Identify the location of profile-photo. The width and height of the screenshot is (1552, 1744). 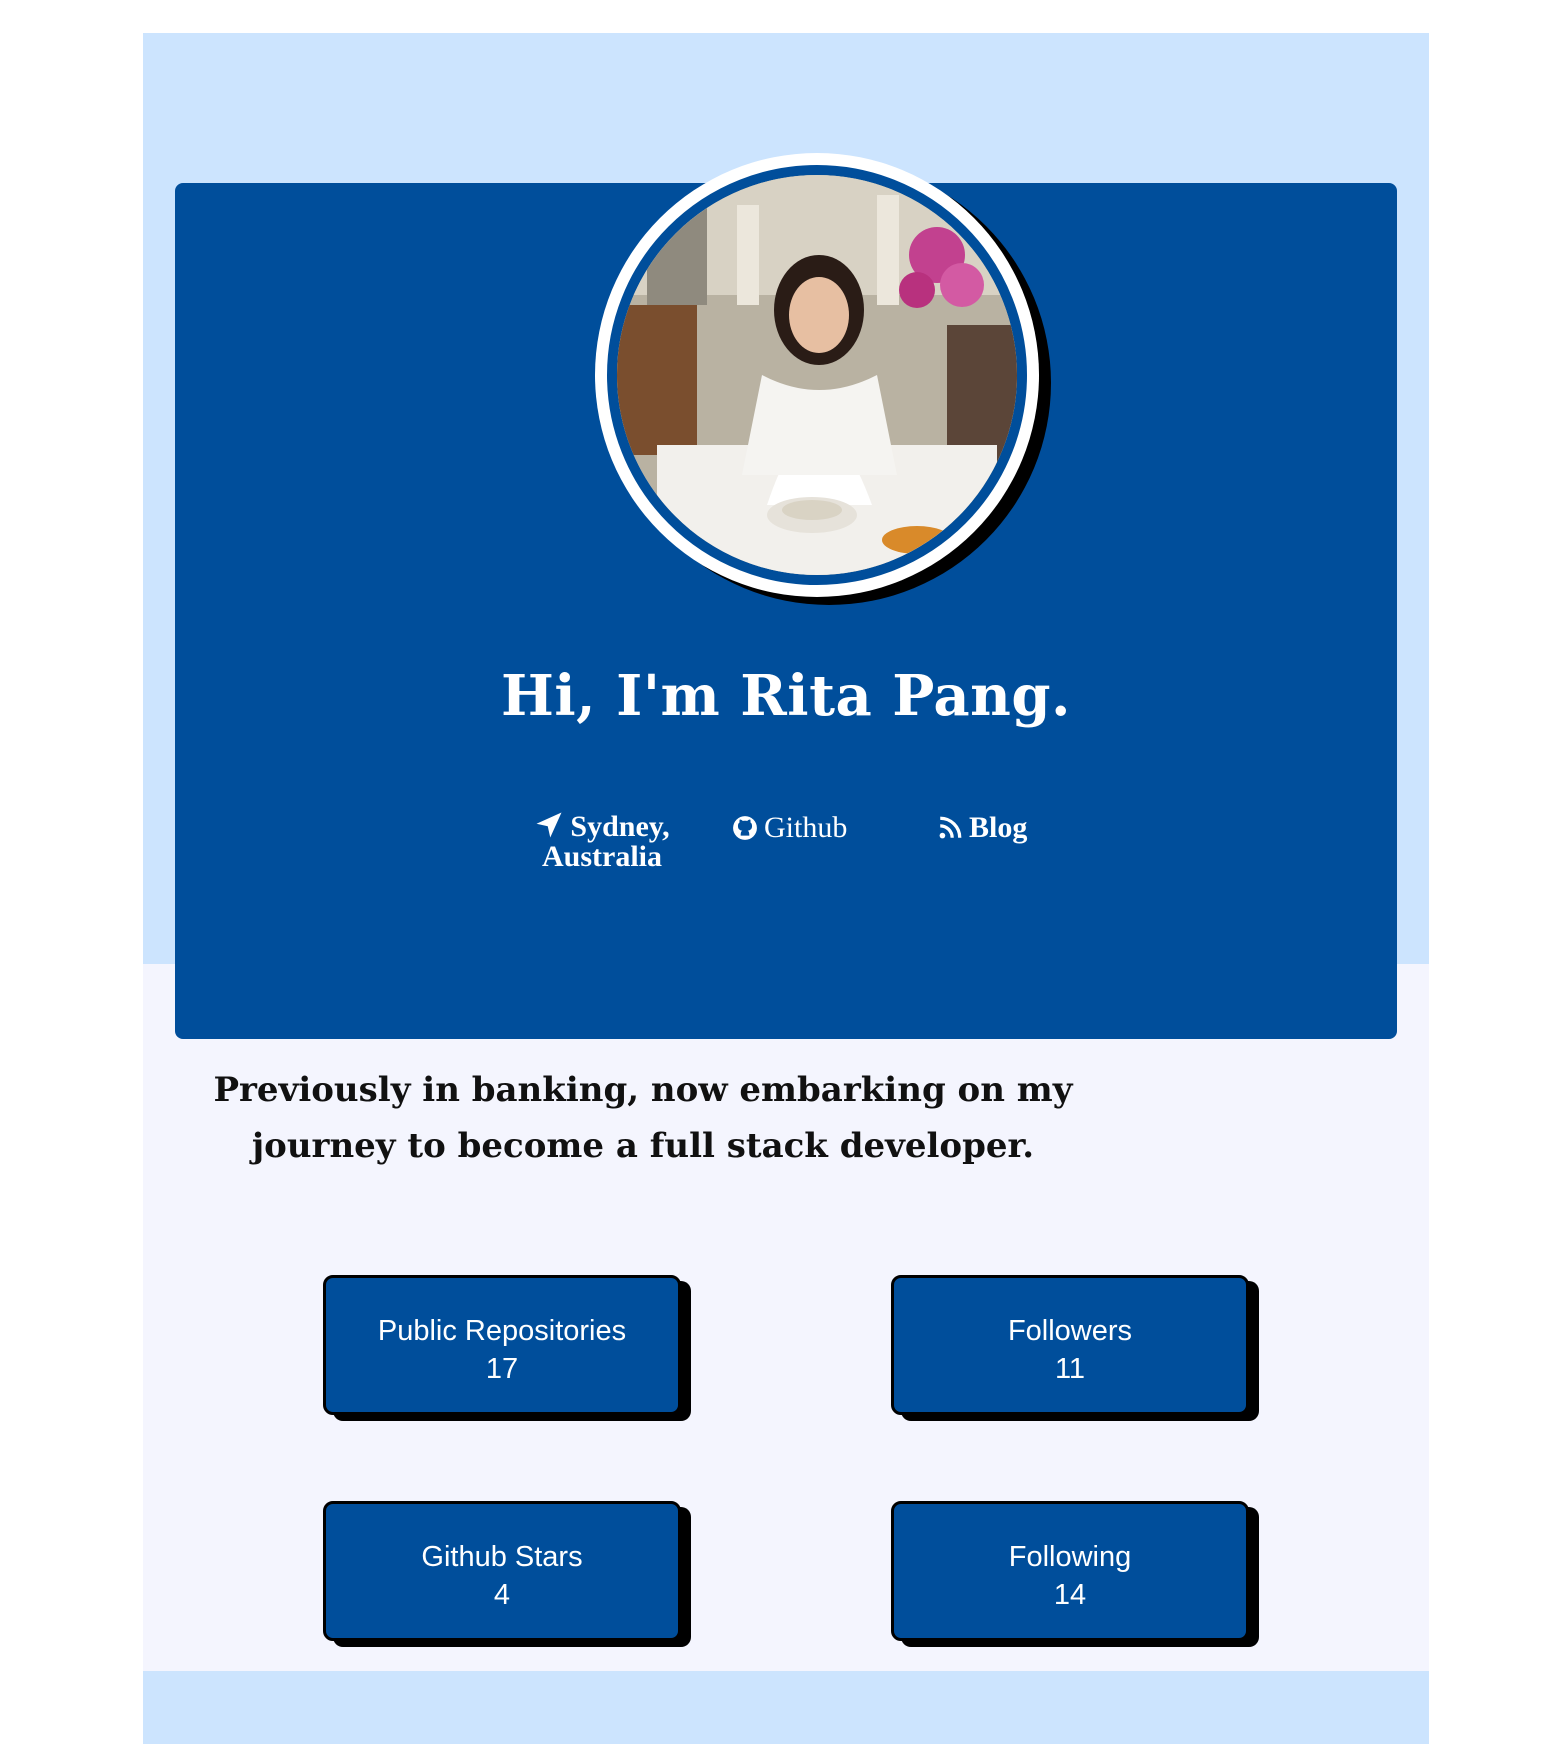
(817, 375).